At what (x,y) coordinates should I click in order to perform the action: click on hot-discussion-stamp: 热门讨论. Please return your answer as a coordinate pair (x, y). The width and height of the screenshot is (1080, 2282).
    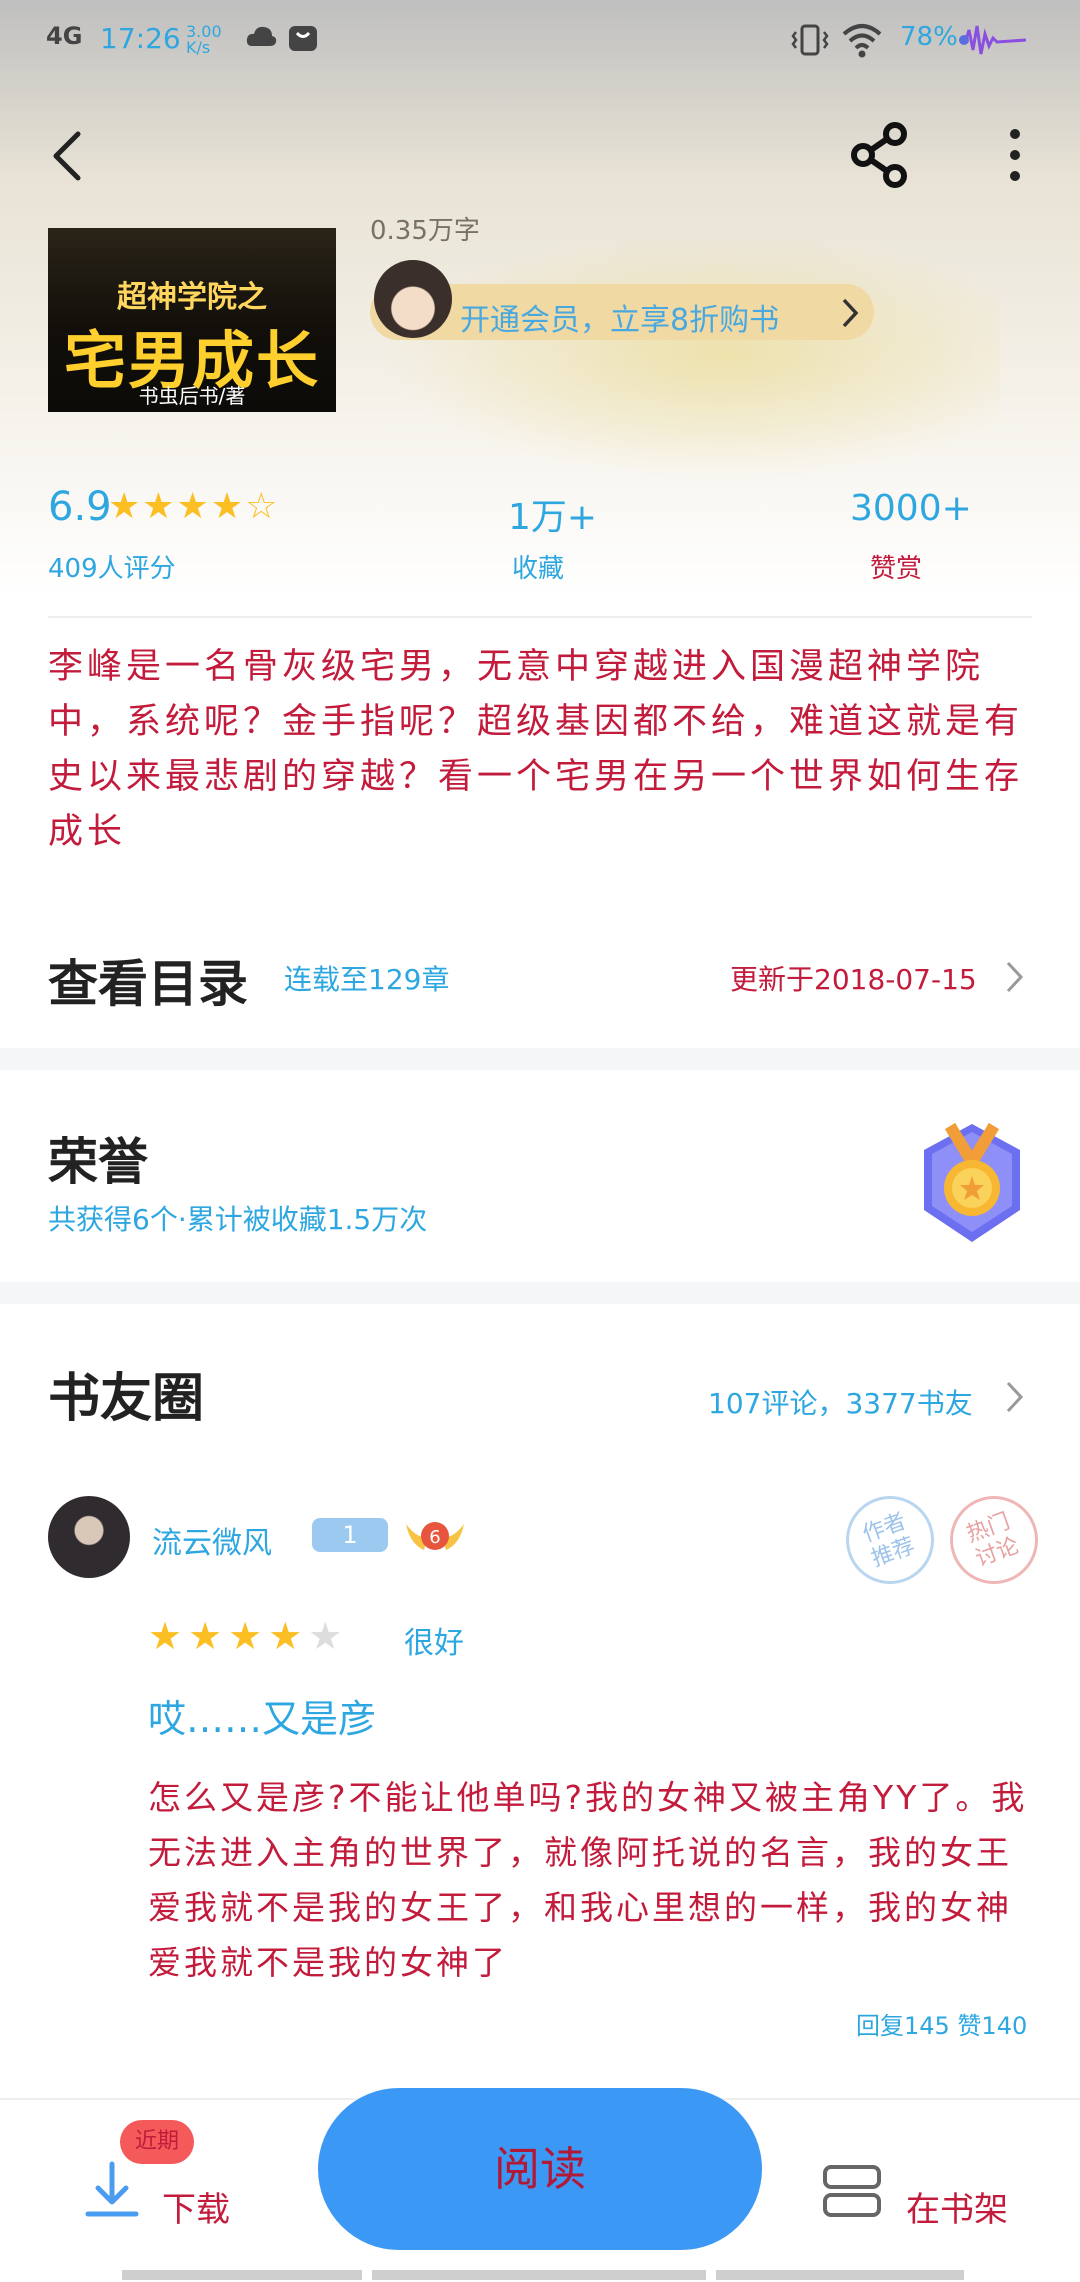
    Looking at the image, I should click on (994, 1540).